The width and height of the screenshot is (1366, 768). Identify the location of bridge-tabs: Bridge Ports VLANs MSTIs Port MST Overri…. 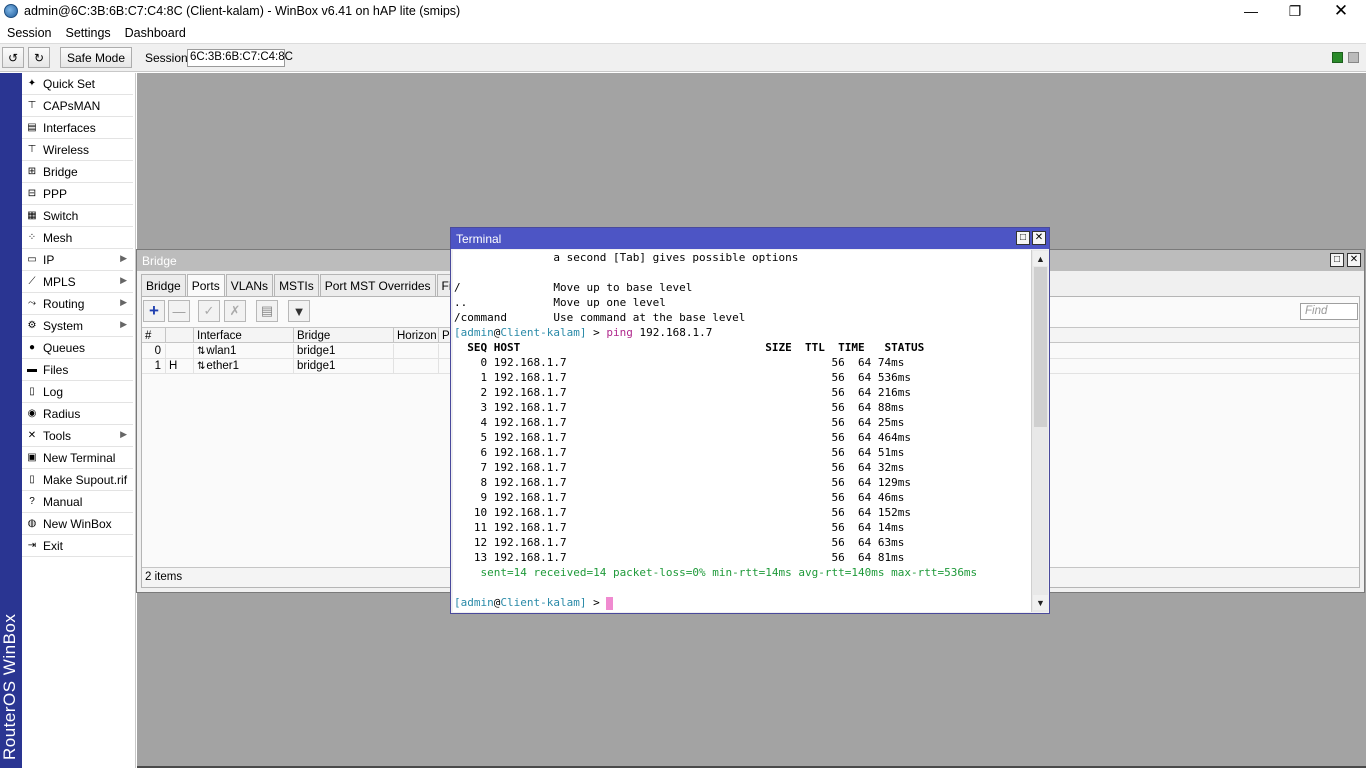
(322, 285).